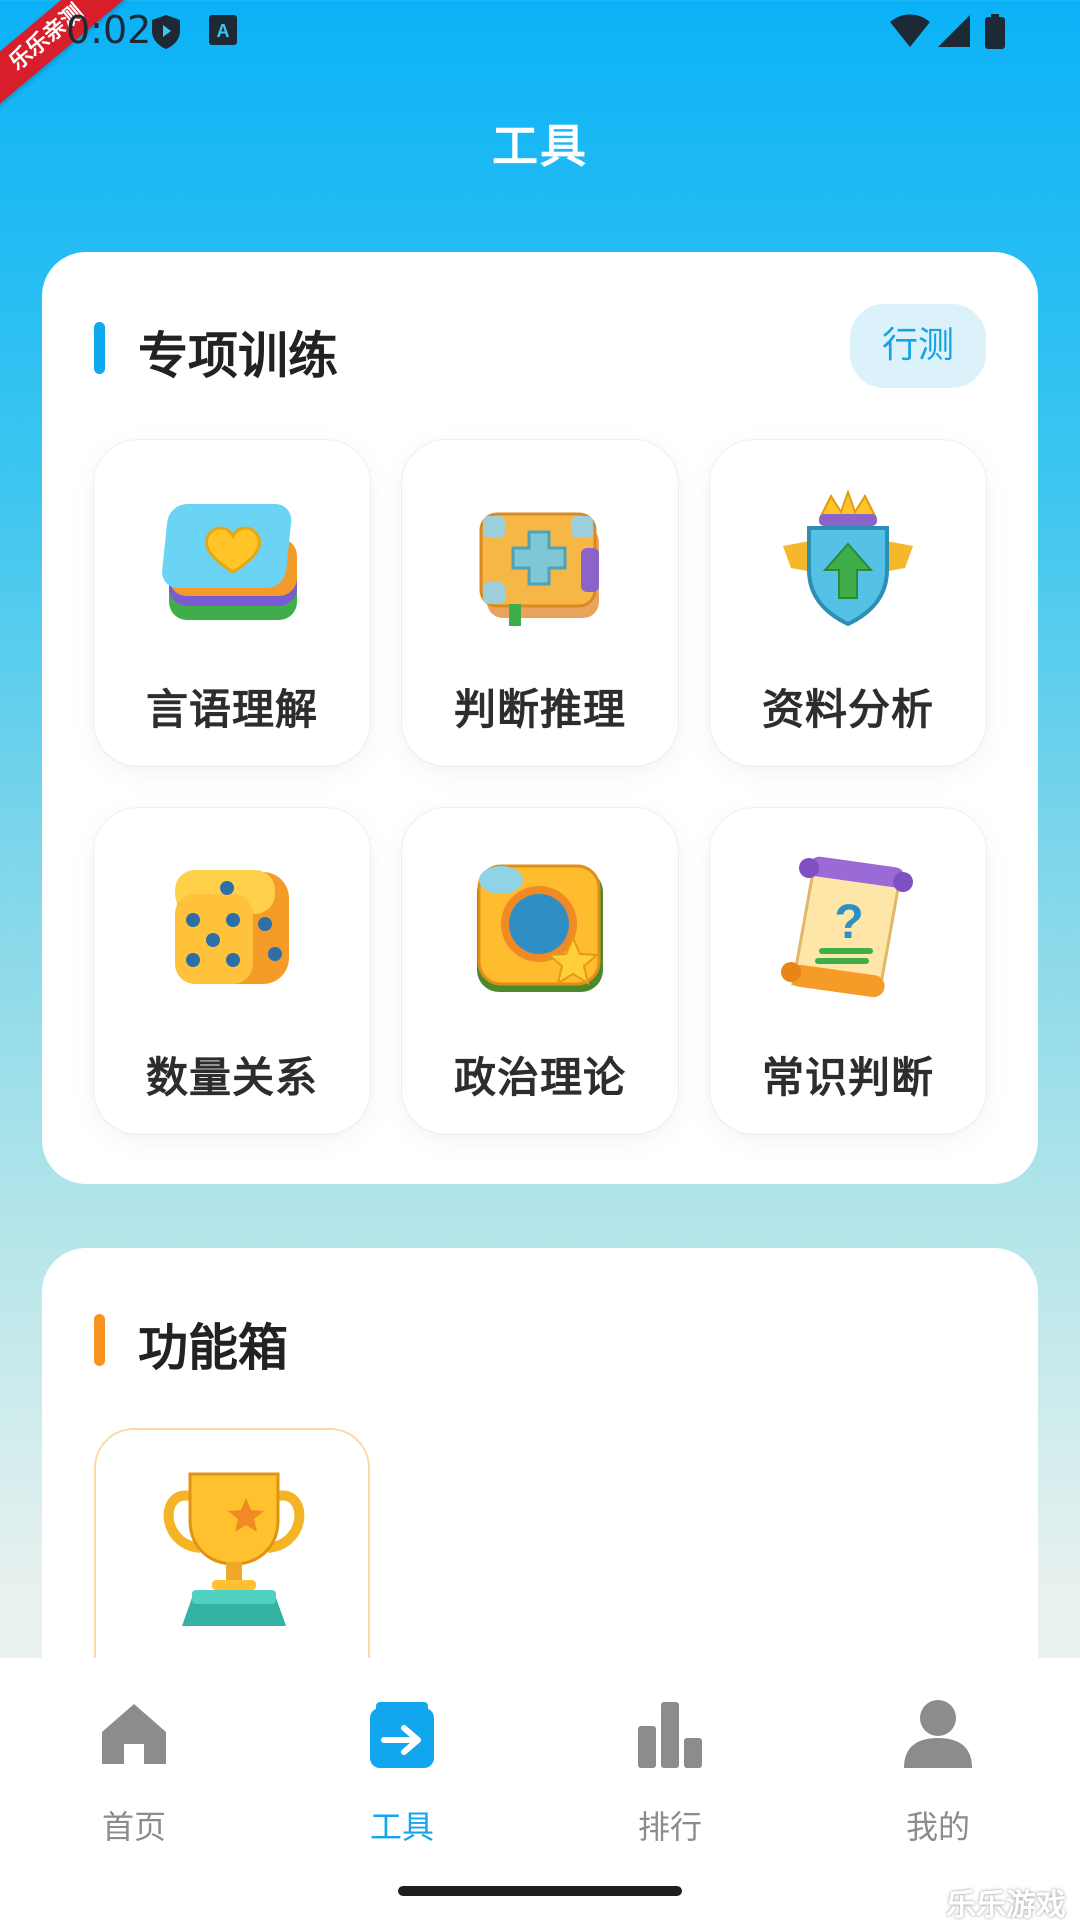  What do you see at coordinates (847, 709) in the screenshot?
I see `training-label: 资料分析` at bounding box center [847, 709].